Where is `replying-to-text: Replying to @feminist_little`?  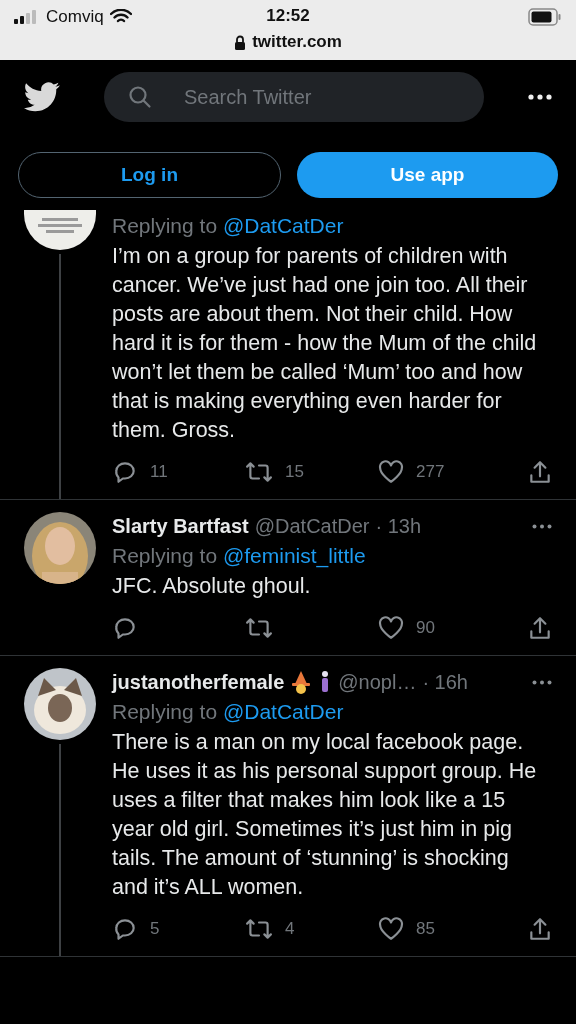
replying-to-text: Replying to @feminist_little is located at coordinates (239, 556).